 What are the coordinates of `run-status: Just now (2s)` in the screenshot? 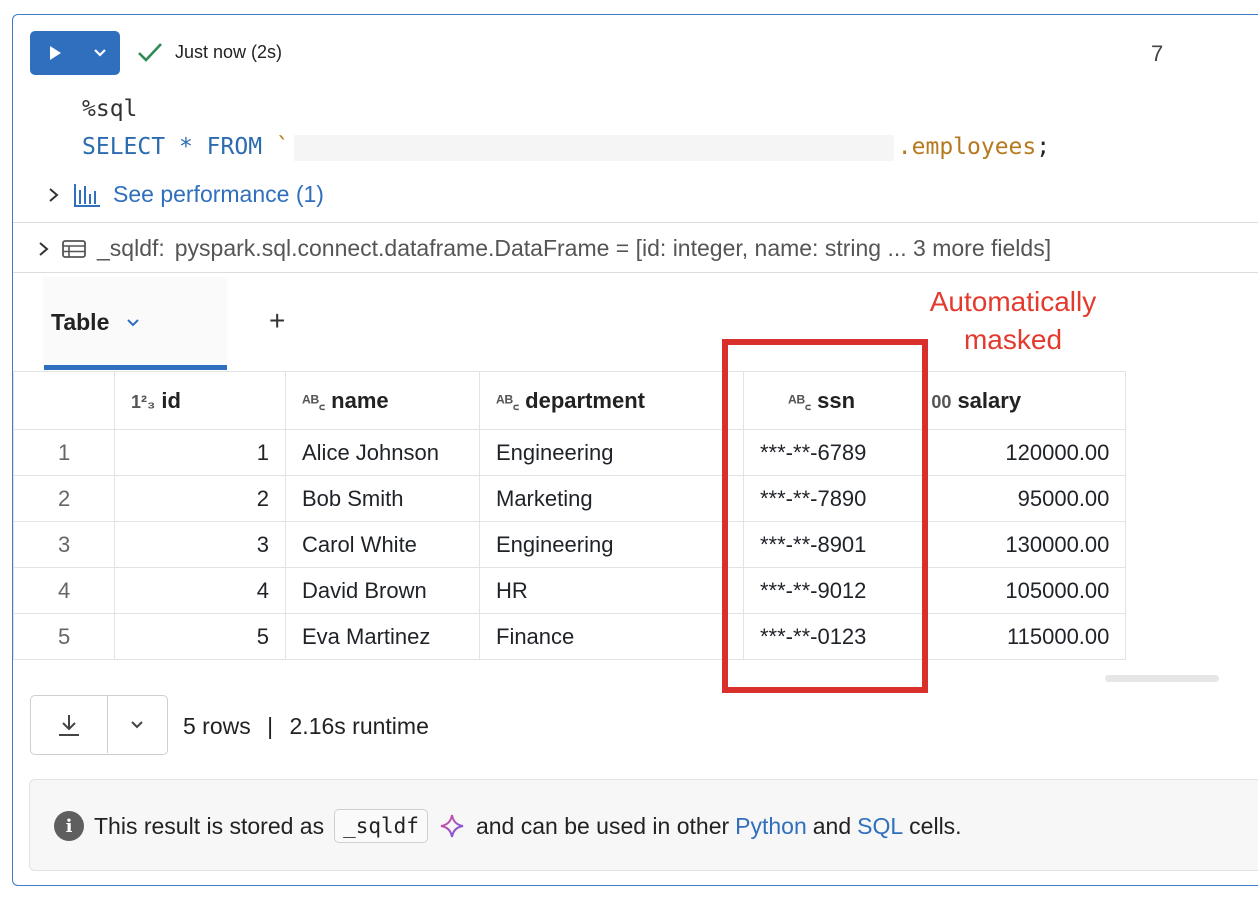 It's located at (209, 52).